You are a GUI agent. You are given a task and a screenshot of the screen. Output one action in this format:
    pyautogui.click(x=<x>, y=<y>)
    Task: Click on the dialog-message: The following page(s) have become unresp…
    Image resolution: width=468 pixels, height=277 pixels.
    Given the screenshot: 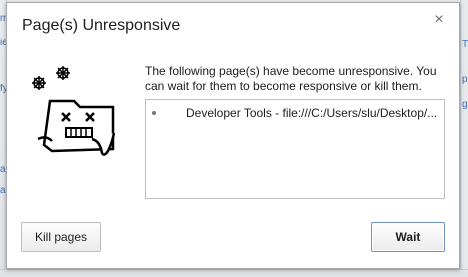 What is the action you would take?
    pyautogui.click(x=291, y=78)
    